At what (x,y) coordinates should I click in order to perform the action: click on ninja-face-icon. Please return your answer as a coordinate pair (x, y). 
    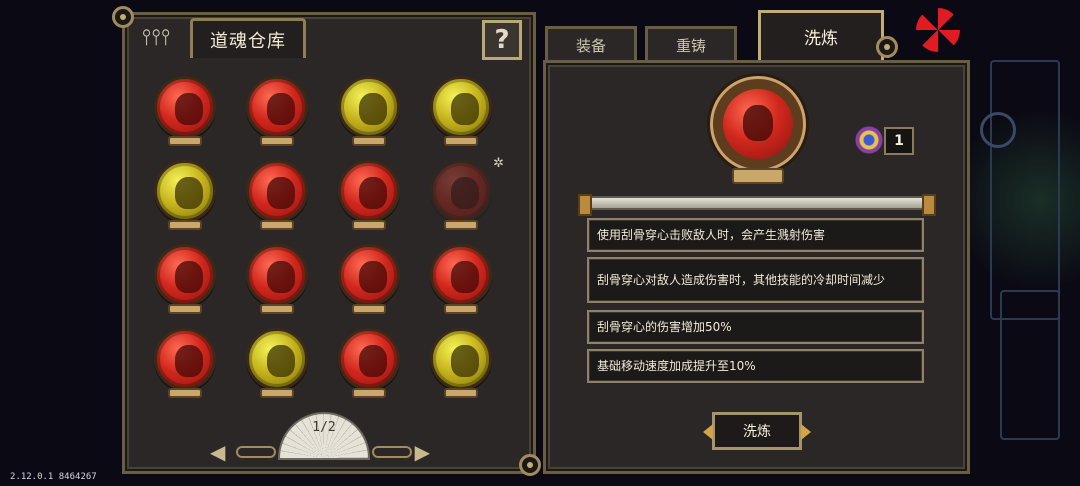
    Looking at the image, I should click on (281, 361).